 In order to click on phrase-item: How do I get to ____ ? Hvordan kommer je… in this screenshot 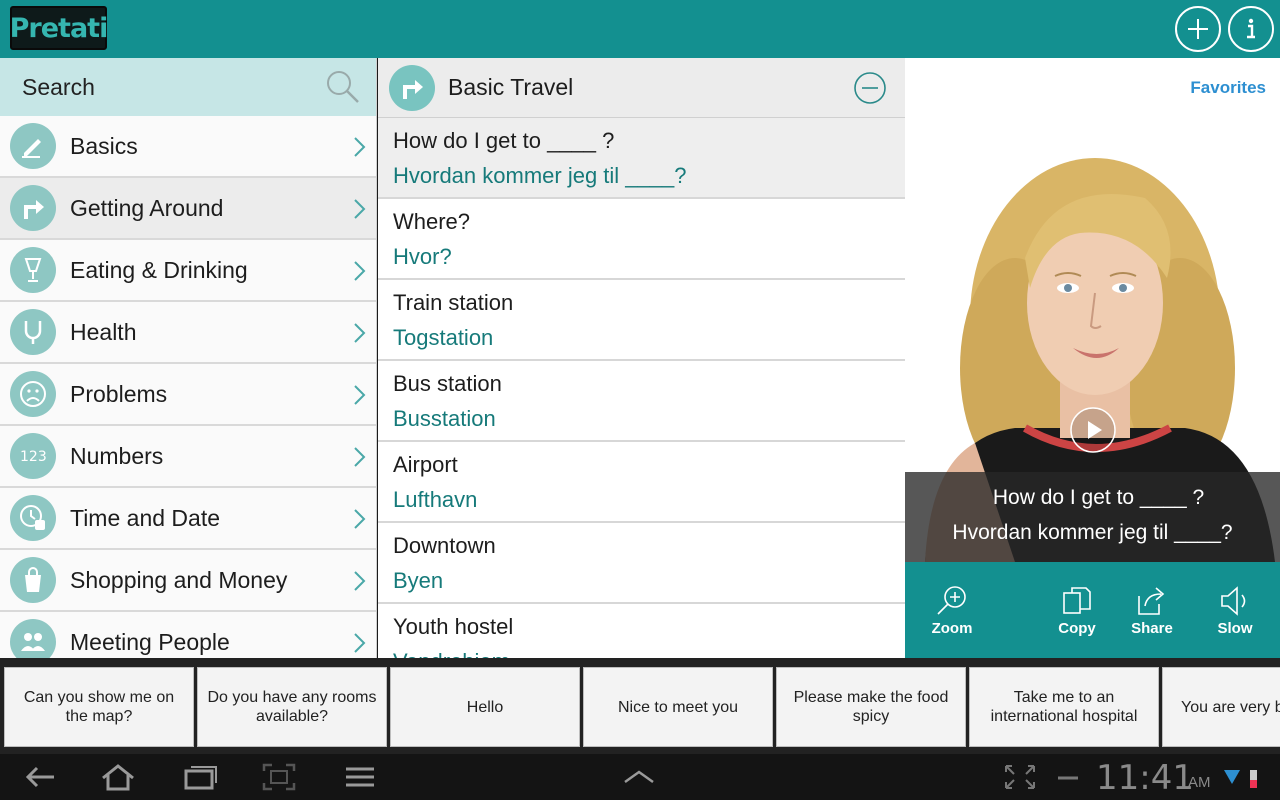, I will do `click(641, 158)`.